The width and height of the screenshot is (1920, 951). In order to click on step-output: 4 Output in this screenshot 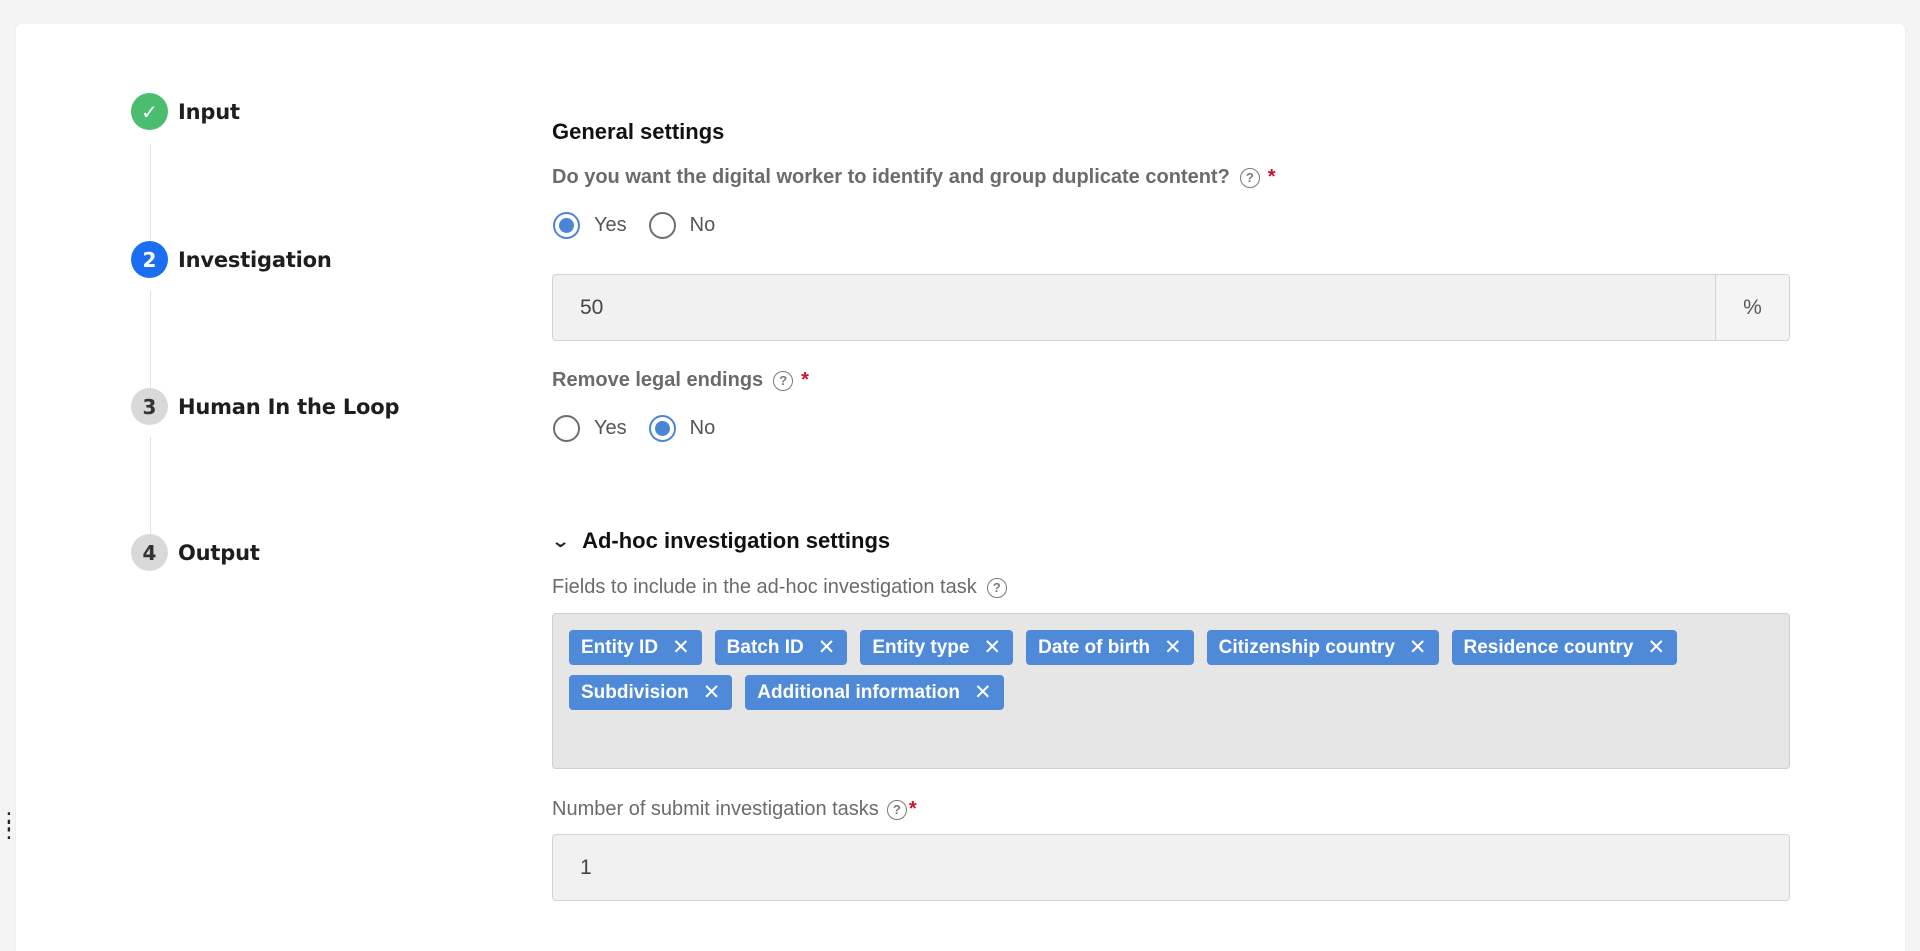, I will do `click(195, 552)`.